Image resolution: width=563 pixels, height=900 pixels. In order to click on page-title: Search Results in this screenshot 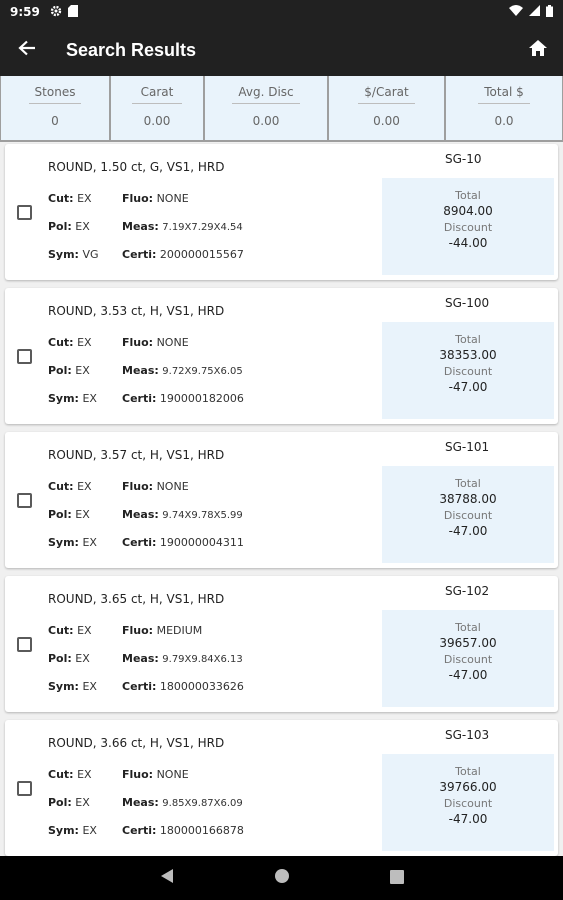, I will do `click(131, 49)`.